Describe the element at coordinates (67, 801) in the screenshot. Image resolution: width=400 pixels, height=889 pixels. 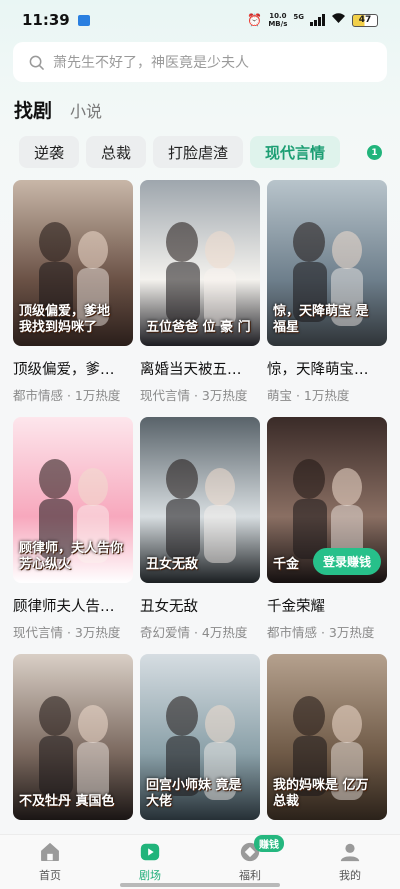
I see `poster-title-art: 不及牡丹 真国色` at that location.